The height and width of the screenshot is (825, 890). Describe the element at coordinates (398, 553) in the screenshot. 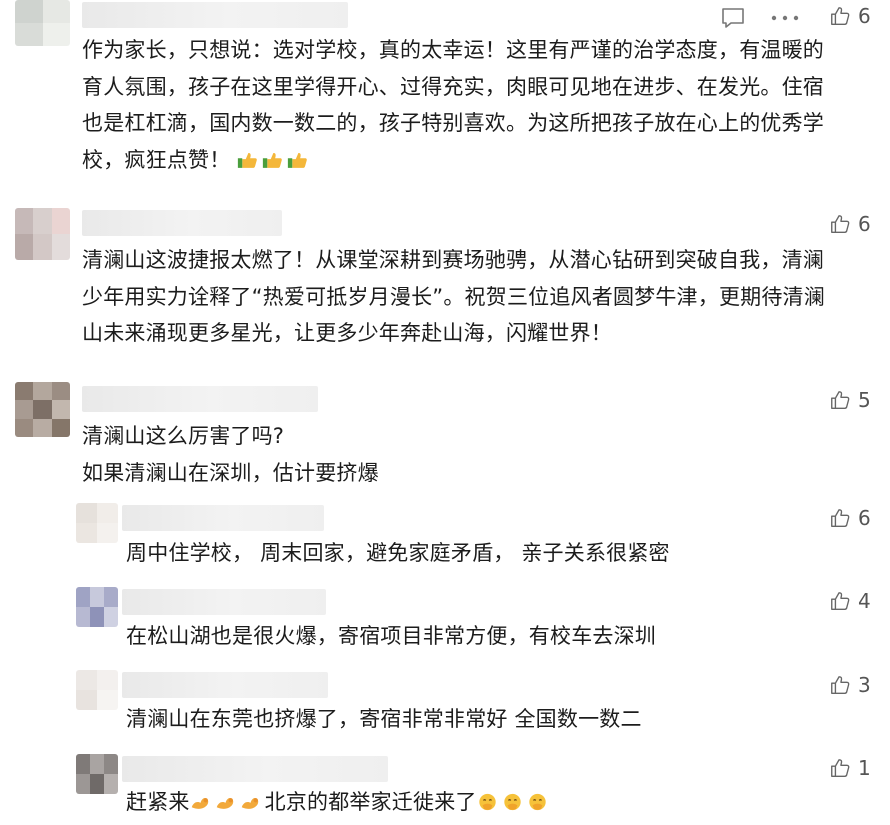

I see `reply-text: 周中住学校， 周末回家，避免家庭矛盾， 亲子关系很紧密` at that location.